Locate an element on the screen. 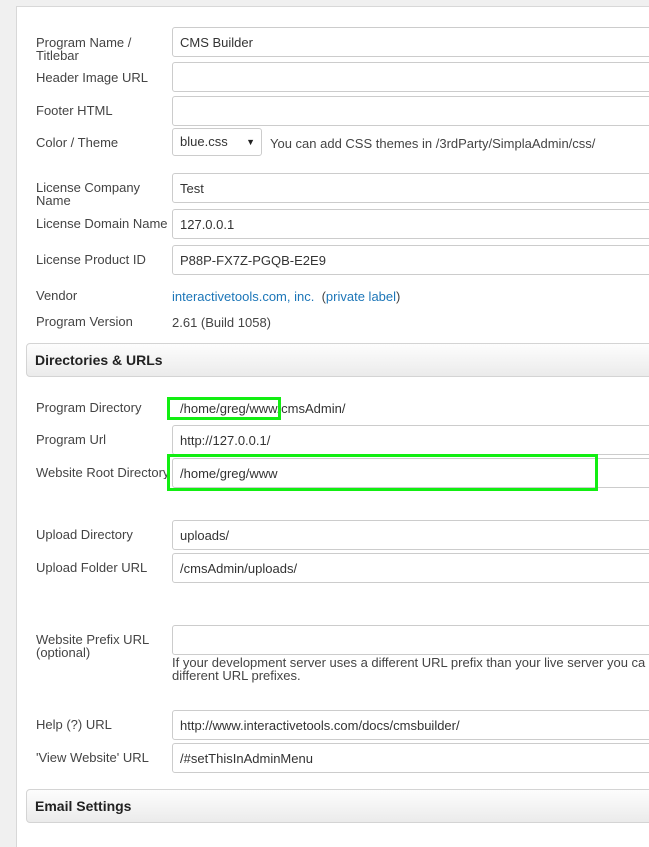  program-directory-label: Program Directory is located at coordinates (89, 407).